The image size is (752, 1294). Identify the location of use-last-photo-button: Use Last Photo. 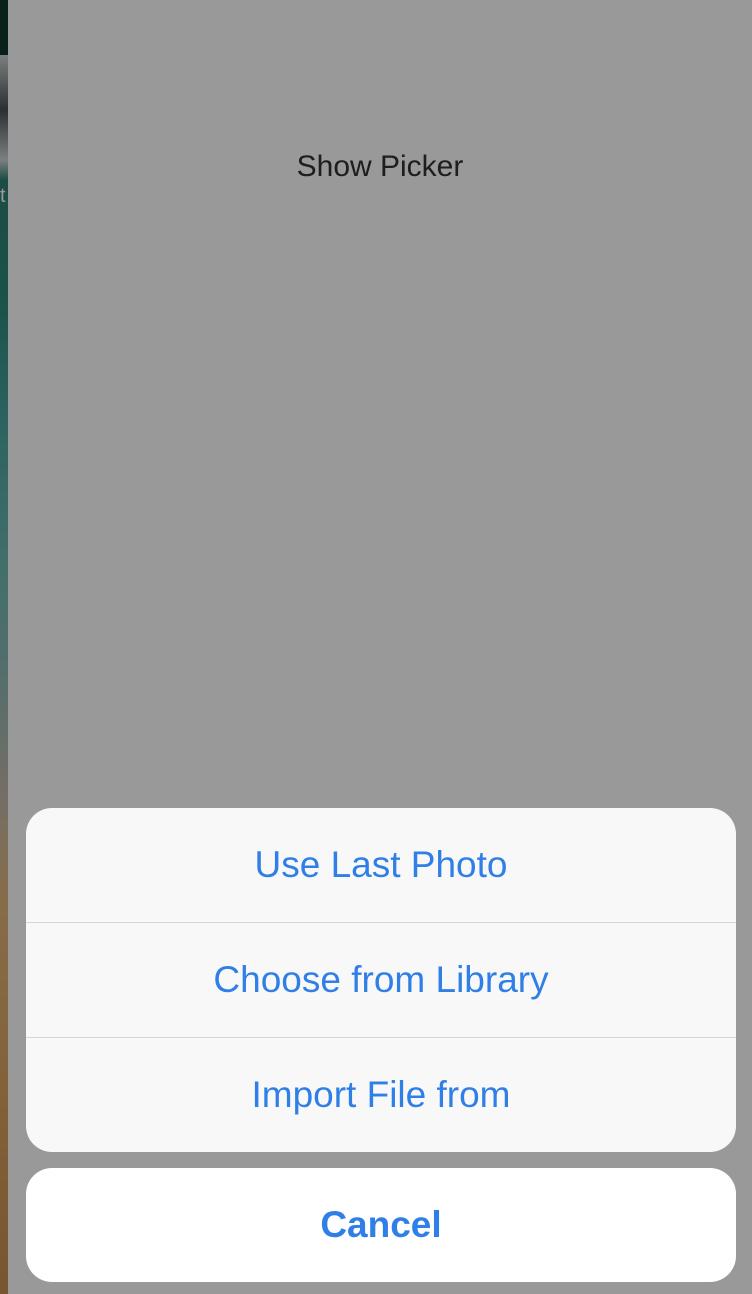
(381, 865).